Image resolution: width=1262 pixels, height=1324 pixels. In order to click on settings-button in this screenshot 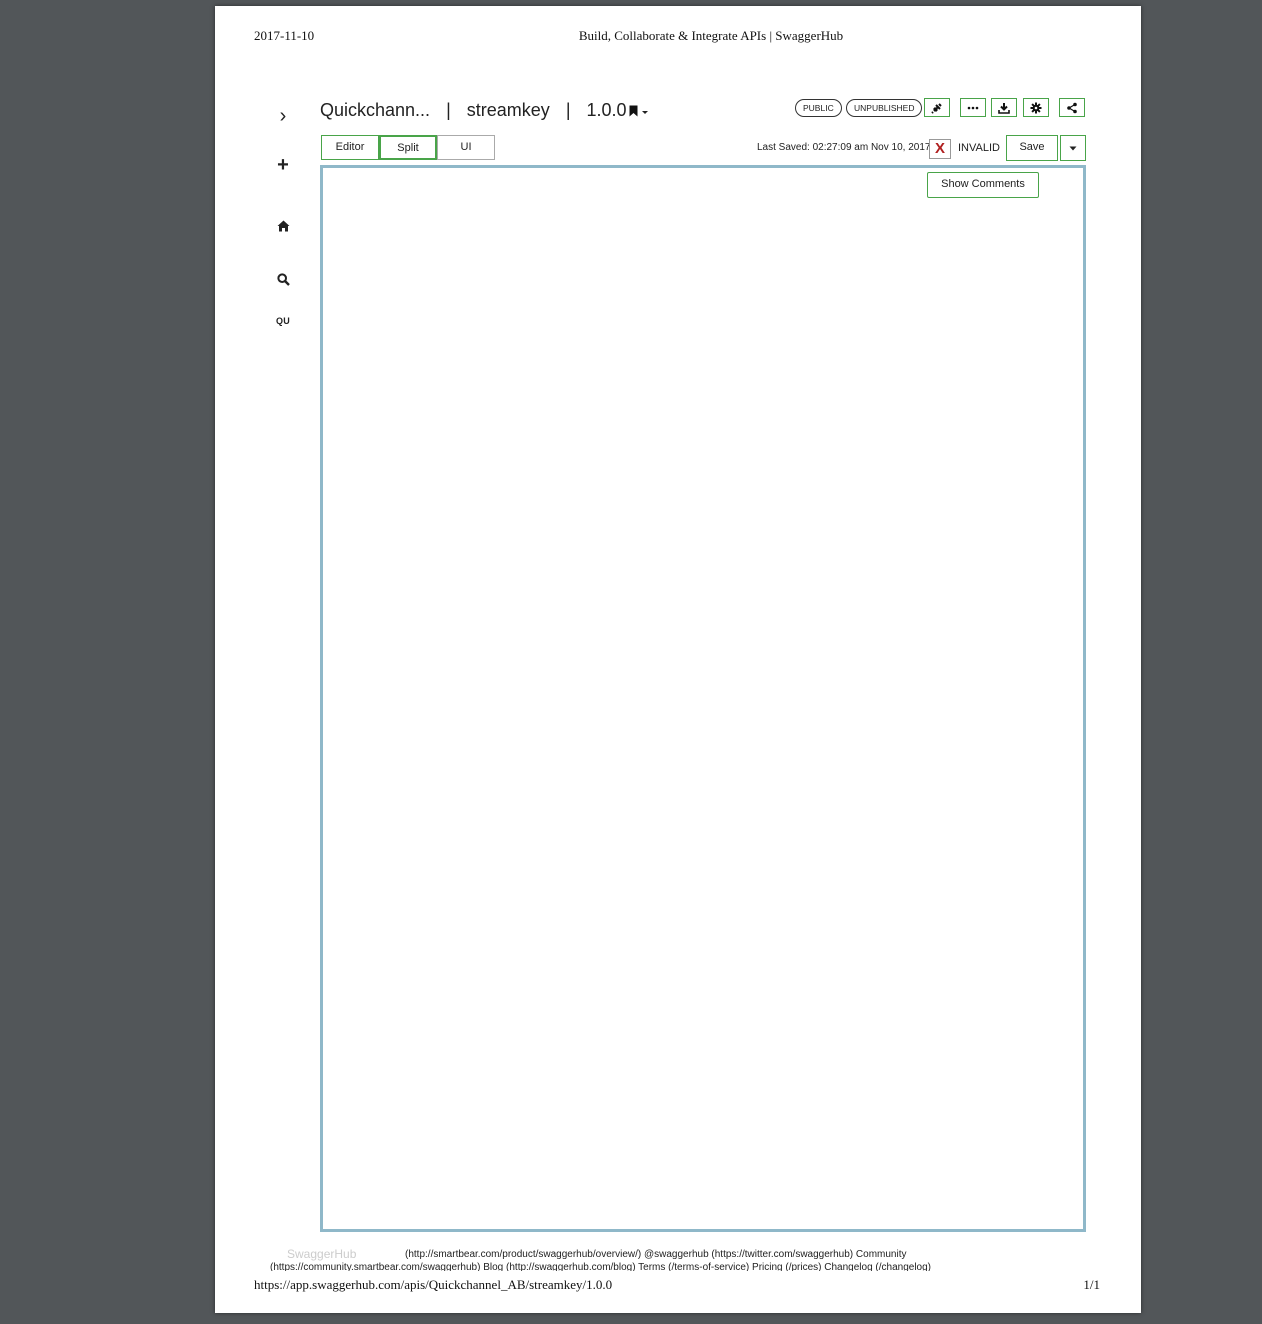, I will do `click(1036, 107)`.